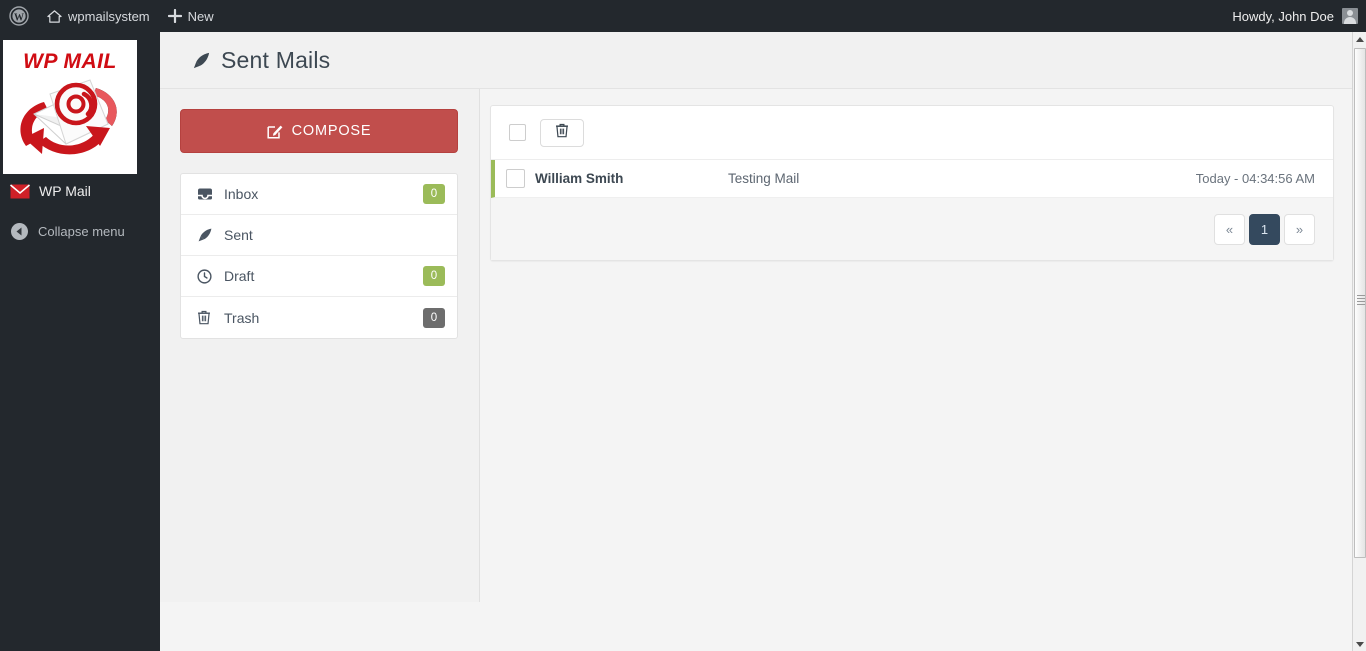 The image size is (1366, 651). I want to click on sidebar-item-draft: Draft 0, so click(319, 276).